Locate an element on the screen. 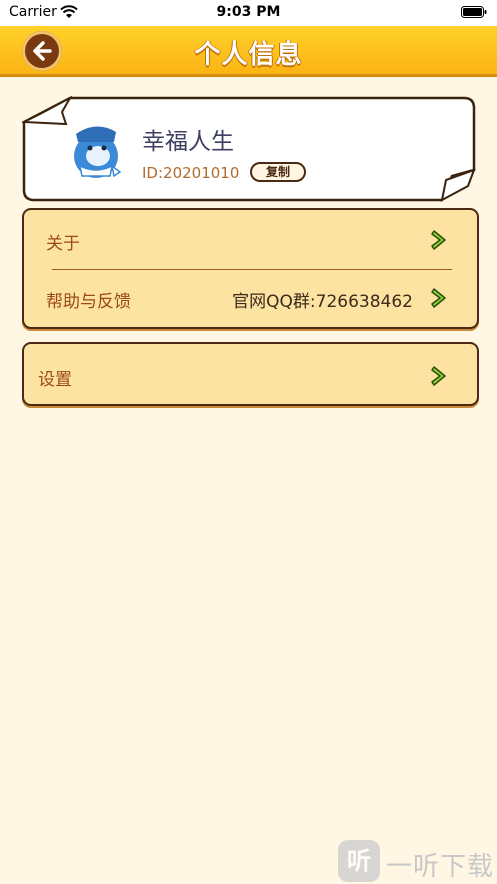  menu-item-label: 关于 is located at coordinates (63, 244).